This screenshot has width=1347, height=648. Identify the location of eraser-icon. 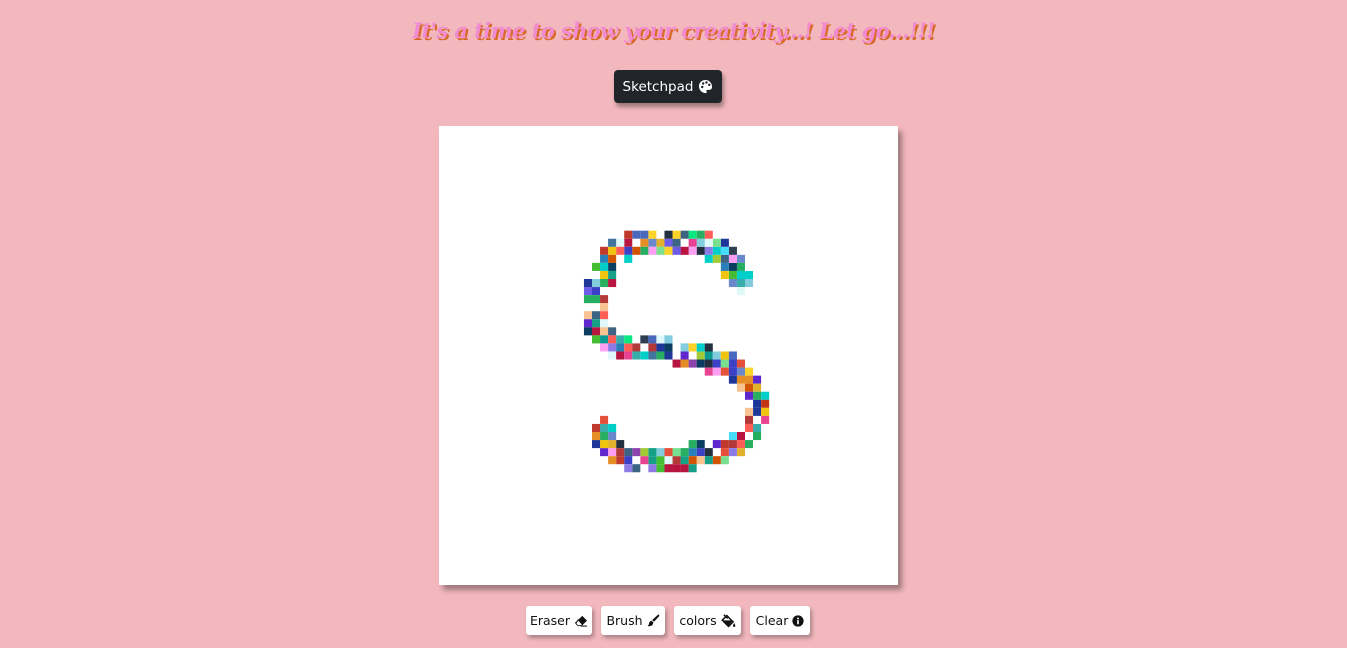
(581, 621).